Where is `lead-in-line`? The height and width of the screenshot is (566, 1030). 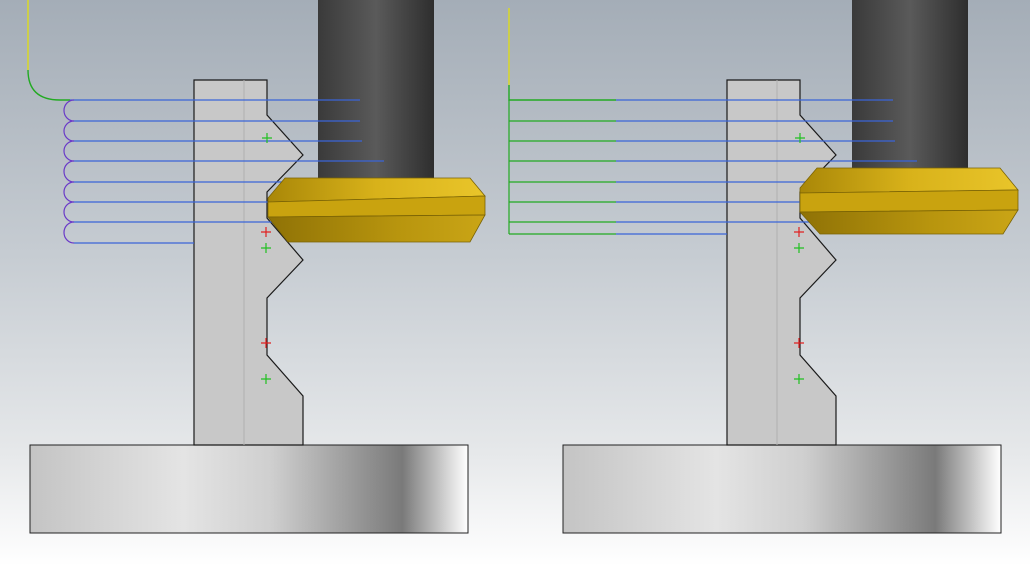 lead-in-line is located at coordinates (562, 93).